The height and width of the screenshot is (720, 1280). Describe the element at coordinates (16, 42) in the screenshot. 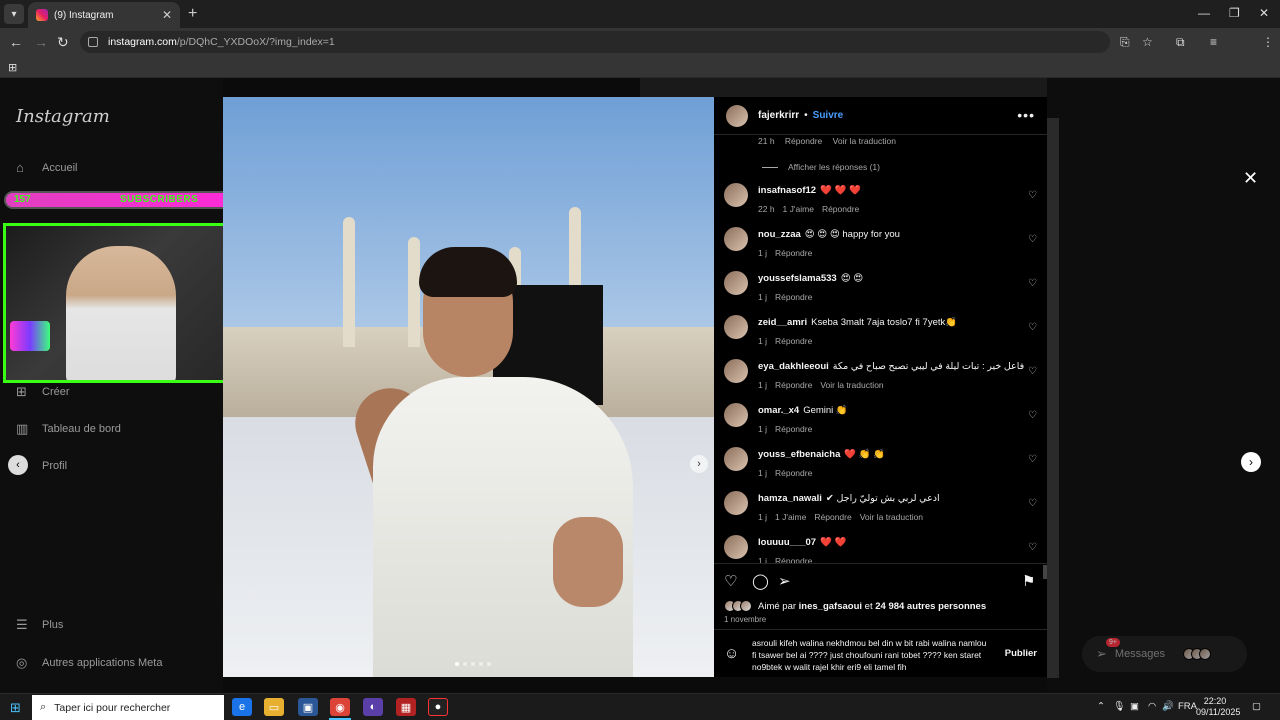

I see `back-arrow-icon: ←` at that location.